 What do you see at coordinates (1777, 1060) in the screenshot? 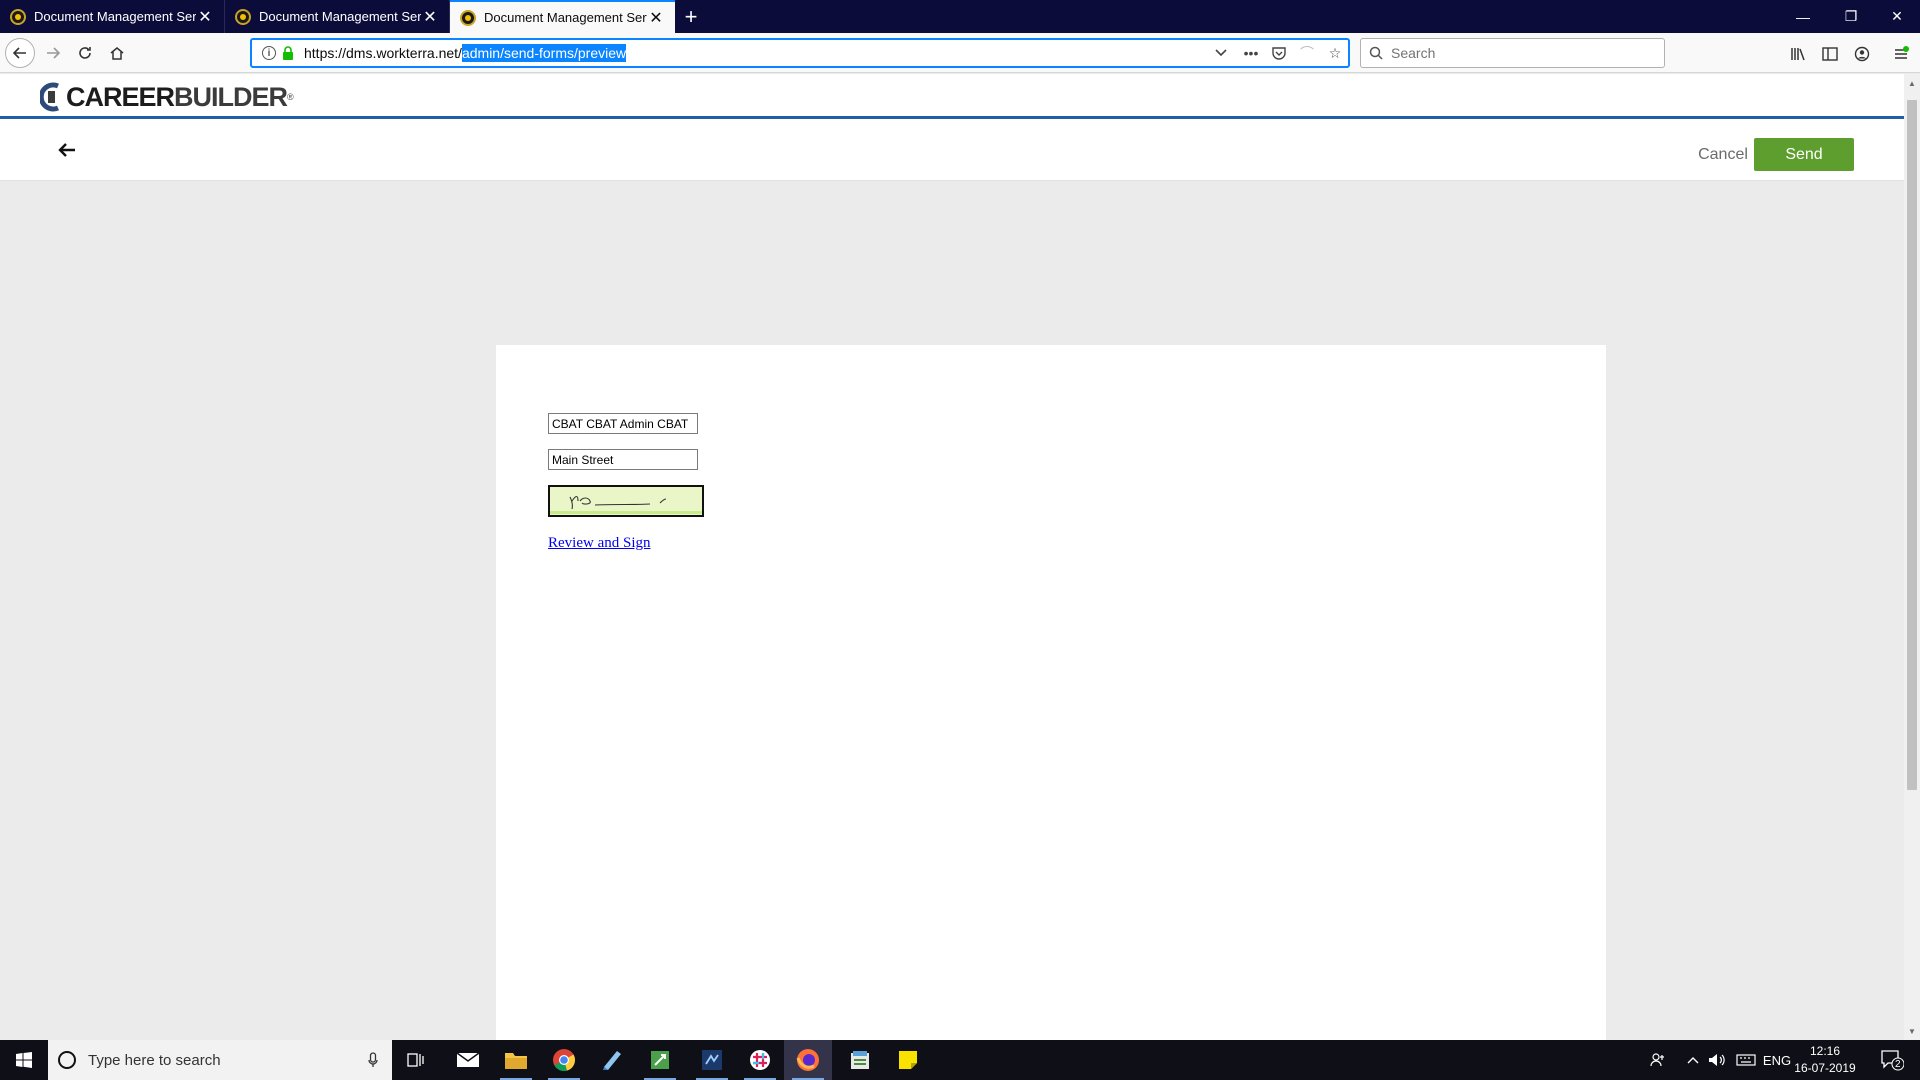
I see `language-indicator: ENG` at bounding box center [1777, 1060].